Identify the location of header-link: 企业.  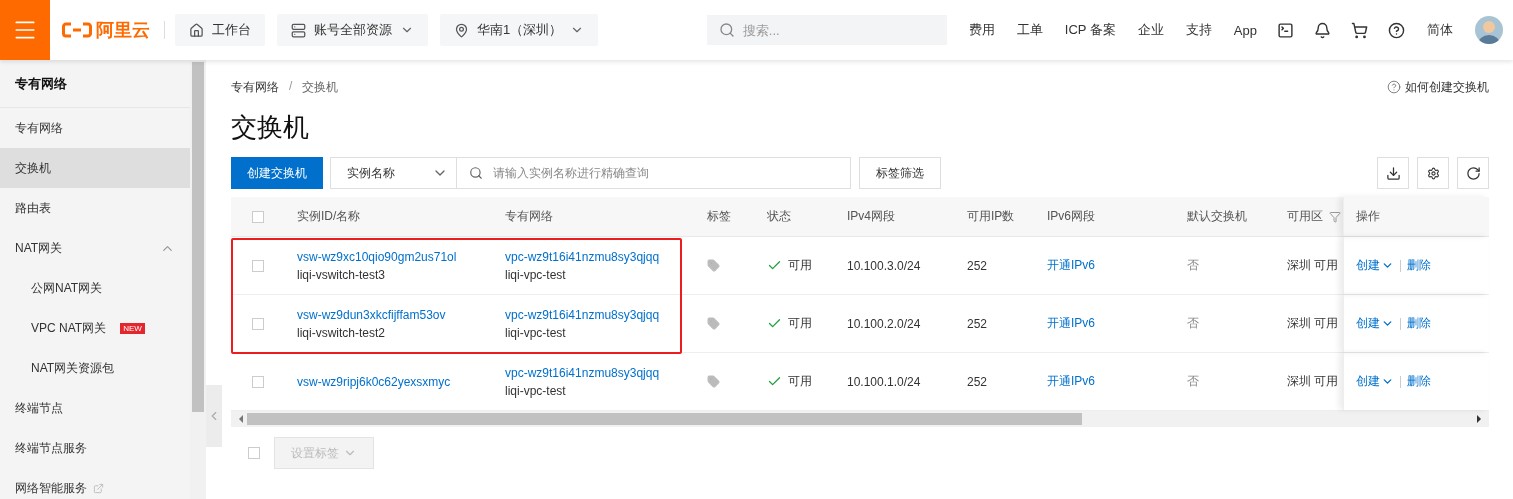
(1150, 30).